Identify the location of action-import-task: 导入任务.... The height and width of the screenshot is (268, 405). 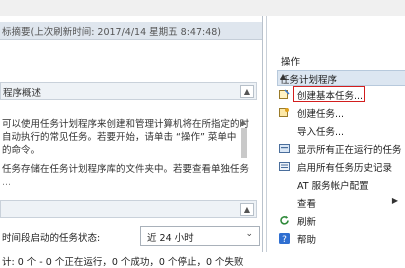
(341, 130).